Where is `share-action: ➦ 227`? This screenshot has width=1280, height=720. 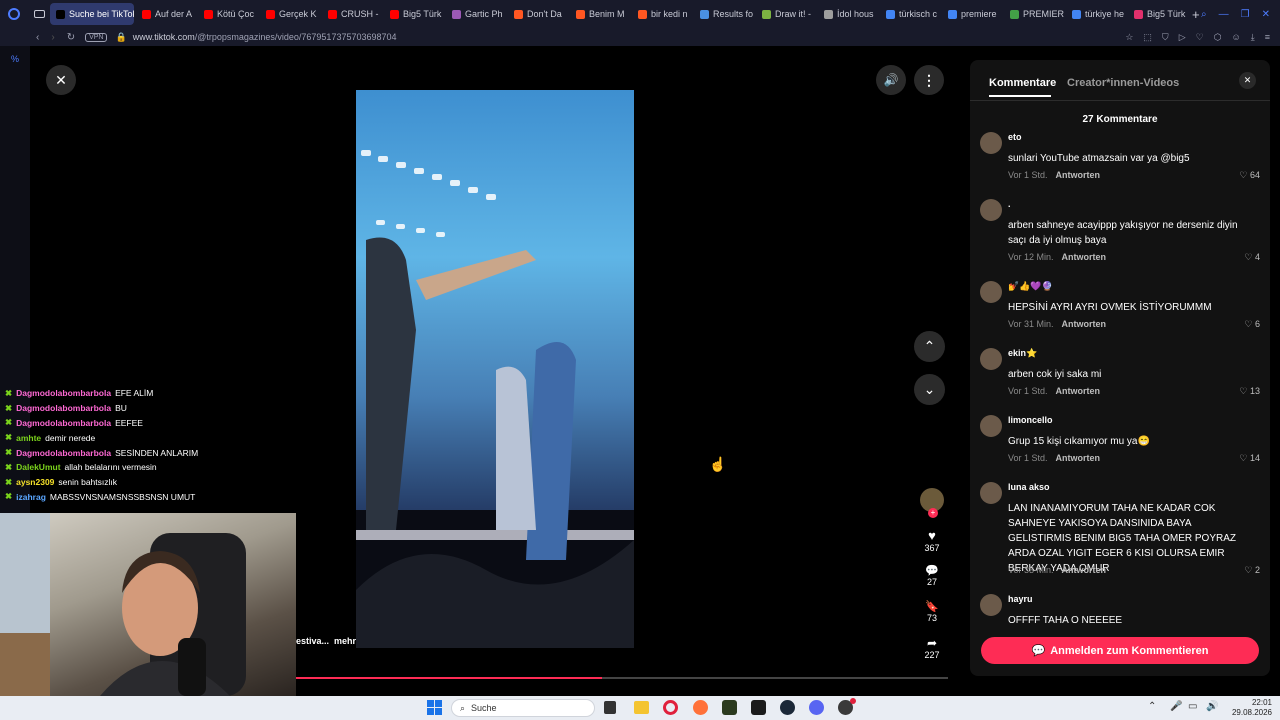 share-action: ➦ 227 is located at coordinates (932, 648).